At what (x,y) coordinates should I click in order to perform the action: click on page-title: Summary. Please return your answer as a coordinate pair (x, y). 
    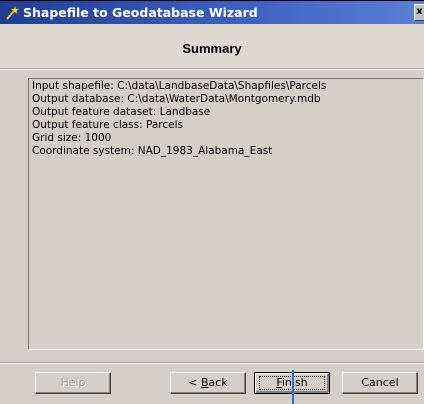
    Looking at the image, I should click on (212, 48).